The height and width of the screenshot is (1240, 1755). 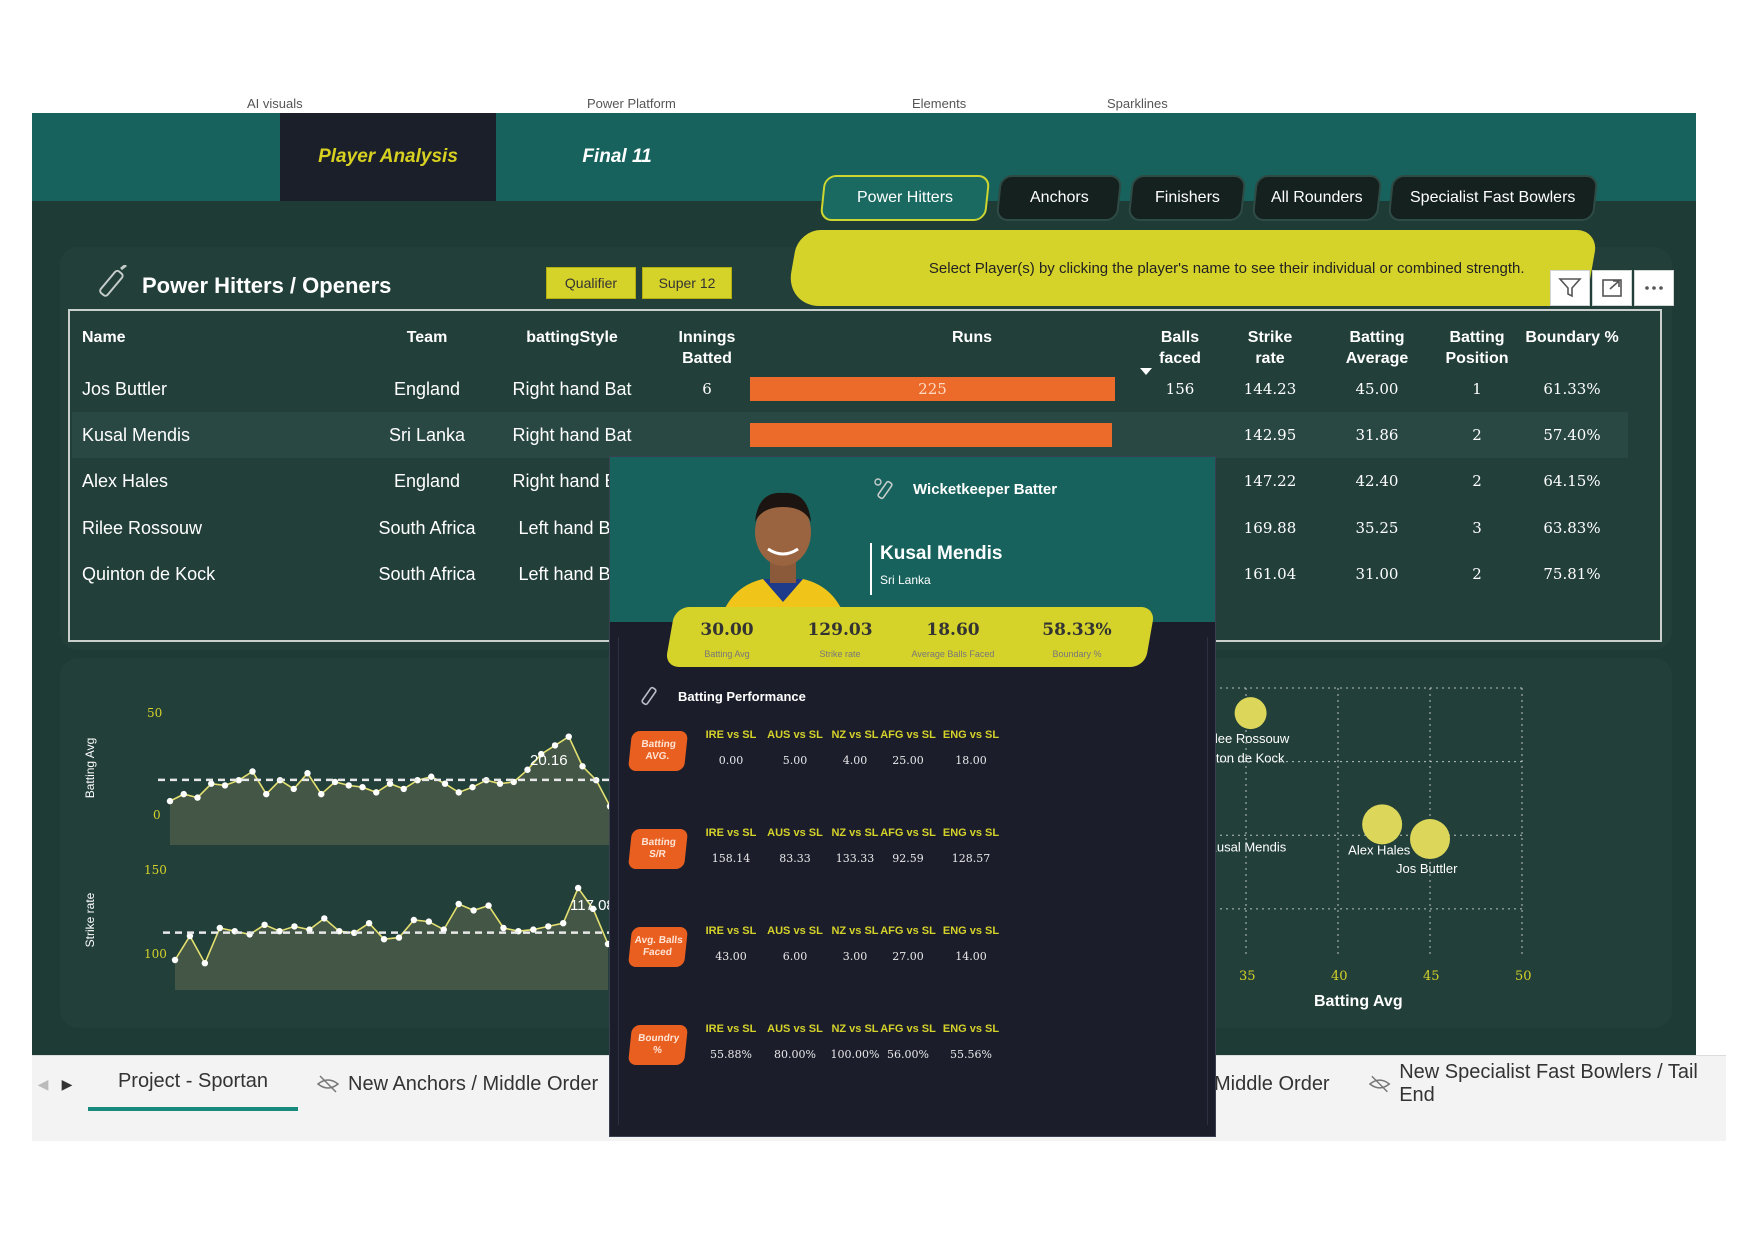 I want to click on strike-rate-cell: 147.22, so click(x=1270, y=481).